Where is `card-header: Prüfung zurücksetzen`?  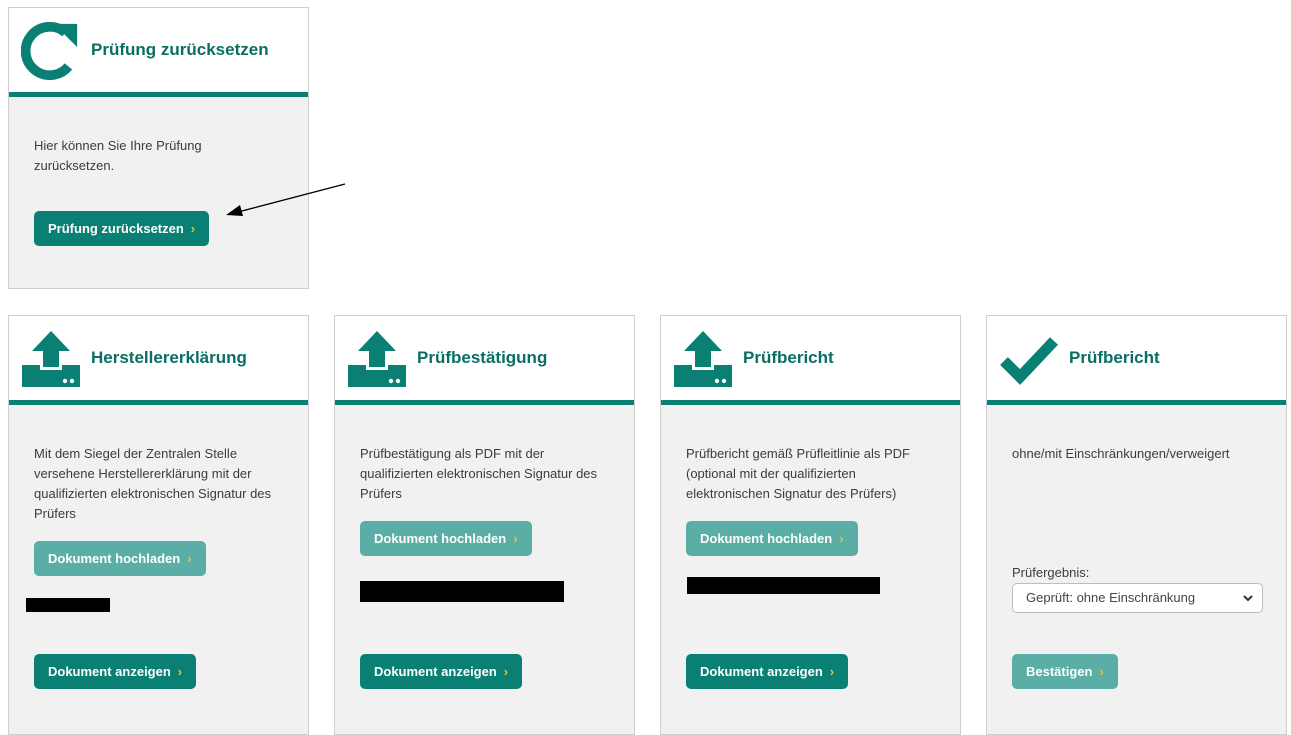
card-header: Prüfung zurücksetzen is located at coordinates (158, 52).